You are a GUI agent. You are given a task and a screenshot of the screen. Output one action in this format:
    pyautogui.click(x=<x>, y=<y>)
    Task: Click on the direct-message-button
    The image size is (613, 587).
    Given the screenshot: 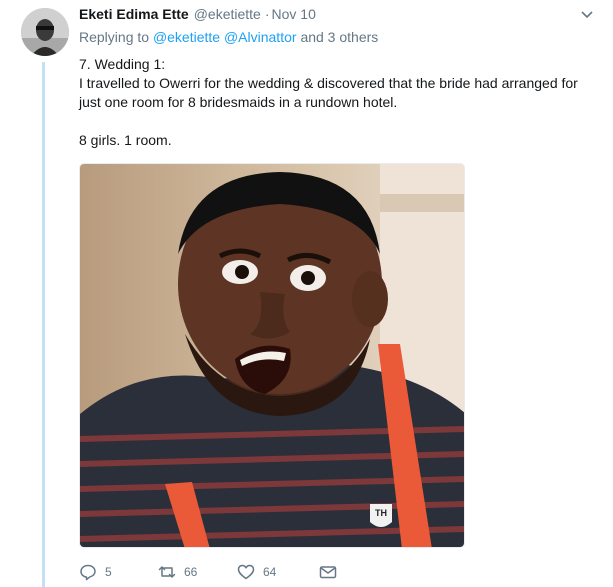 What is the action you would take?
    pyautogui.click(x=328, y=572)
    